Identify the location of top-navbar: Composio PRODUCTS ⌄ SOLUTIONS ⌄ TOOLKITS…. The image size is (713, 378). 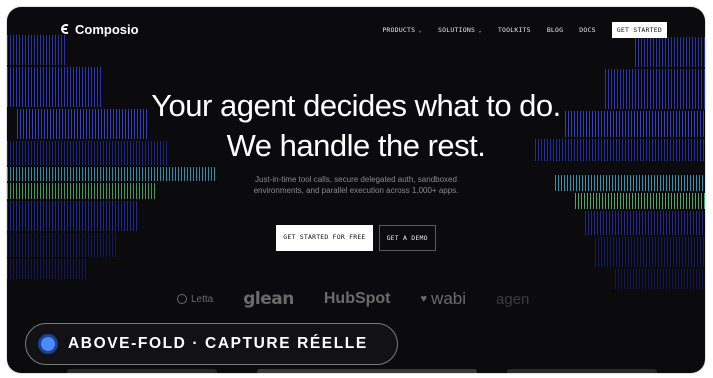
(356, 30).